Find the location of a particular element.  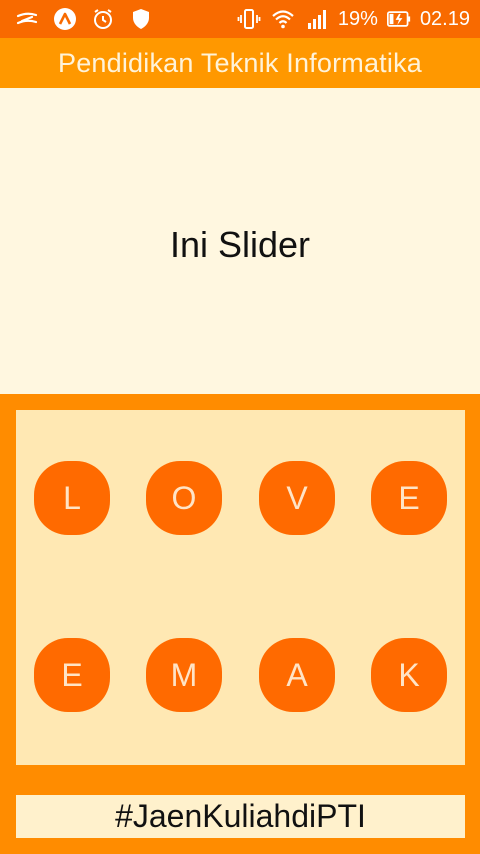

slider-text: Ini Slider is located at coordinates (240, 244).